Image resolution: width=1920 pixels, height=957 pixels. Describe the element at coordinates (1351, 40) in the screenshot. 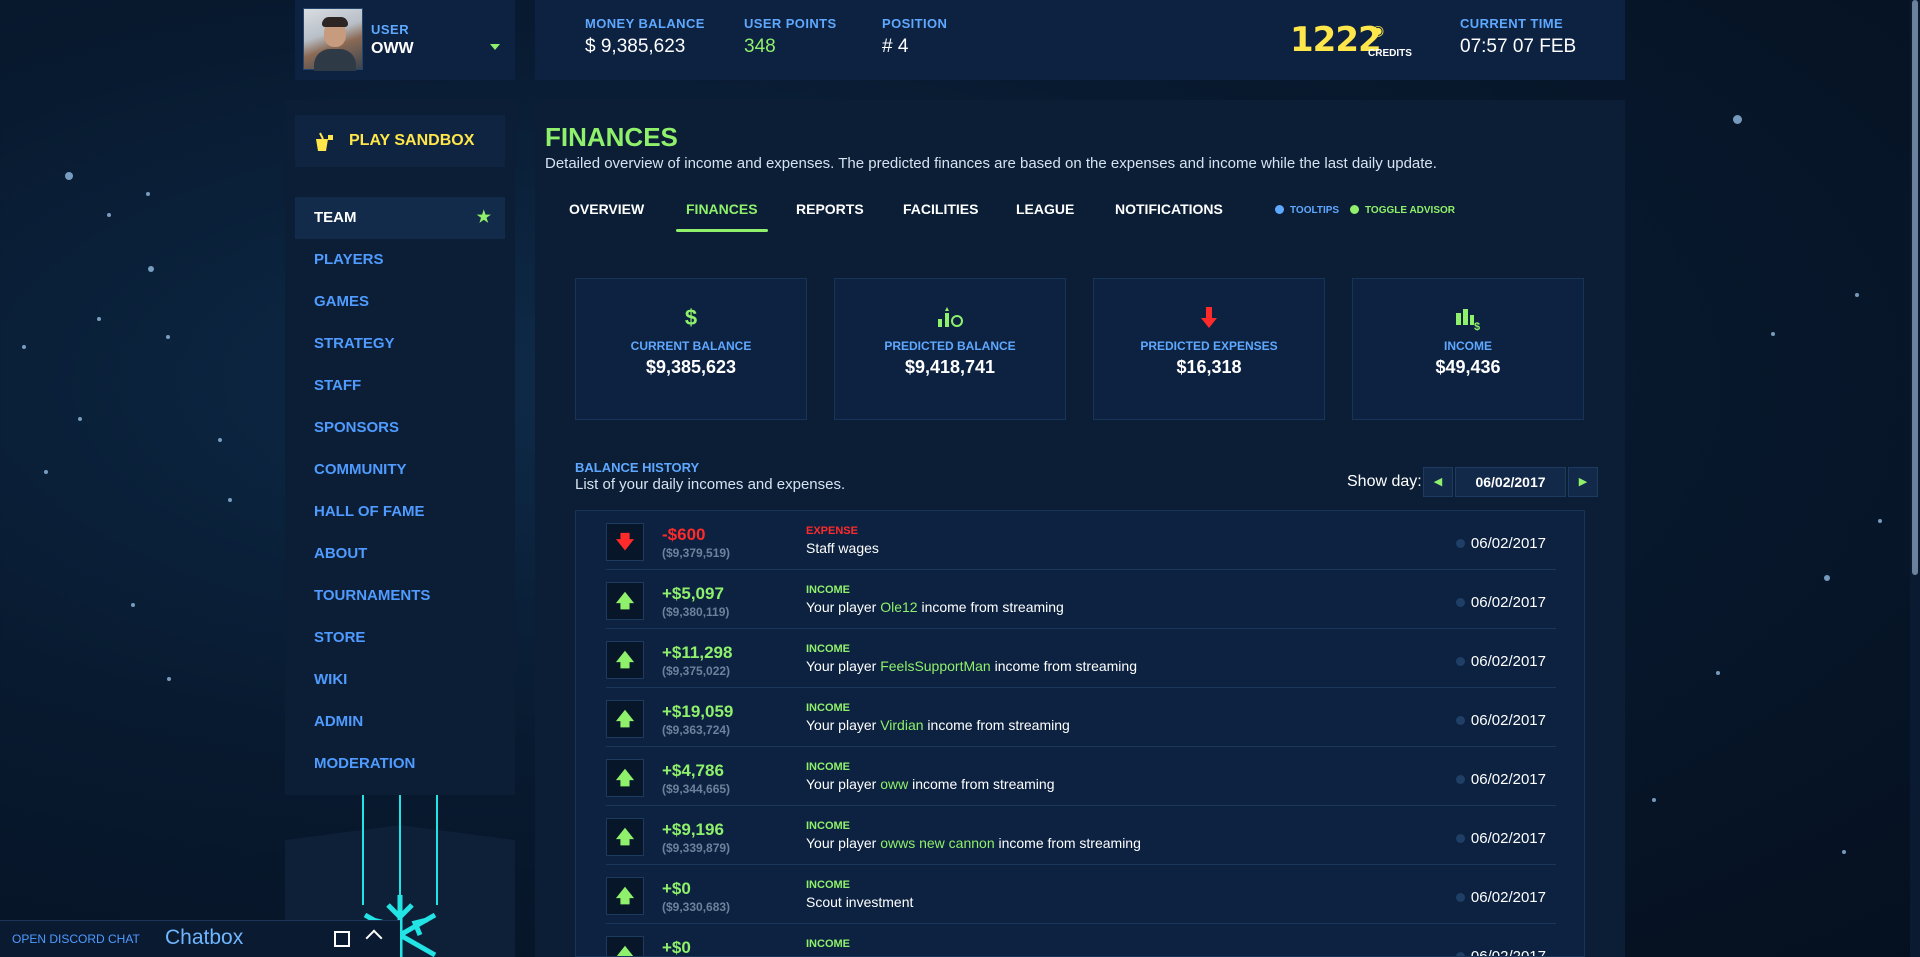

I see `credits: 1222 ◉ CREDITS` at that location.